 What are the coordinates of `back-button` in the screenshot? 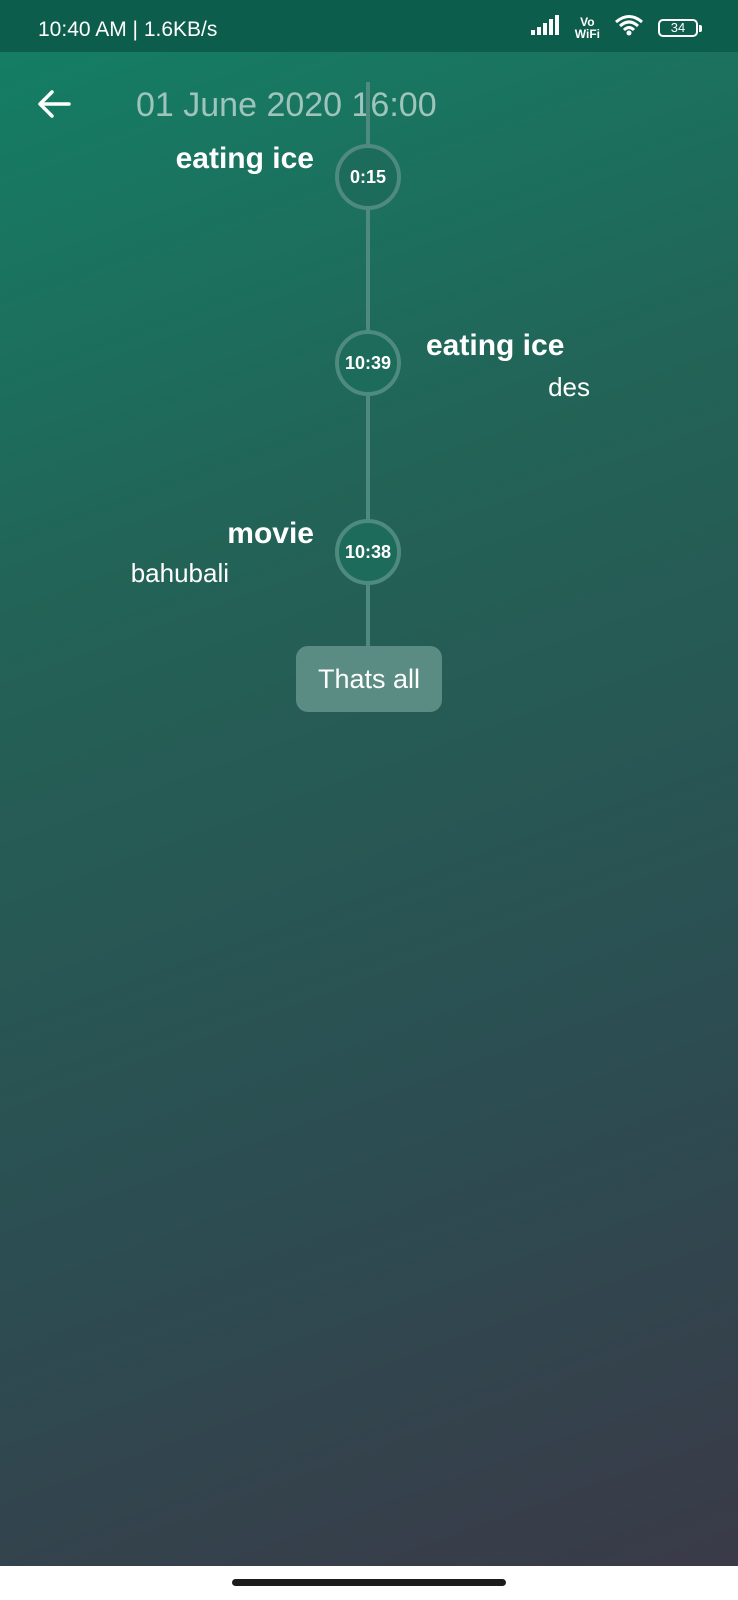 It's located at (54, 106).